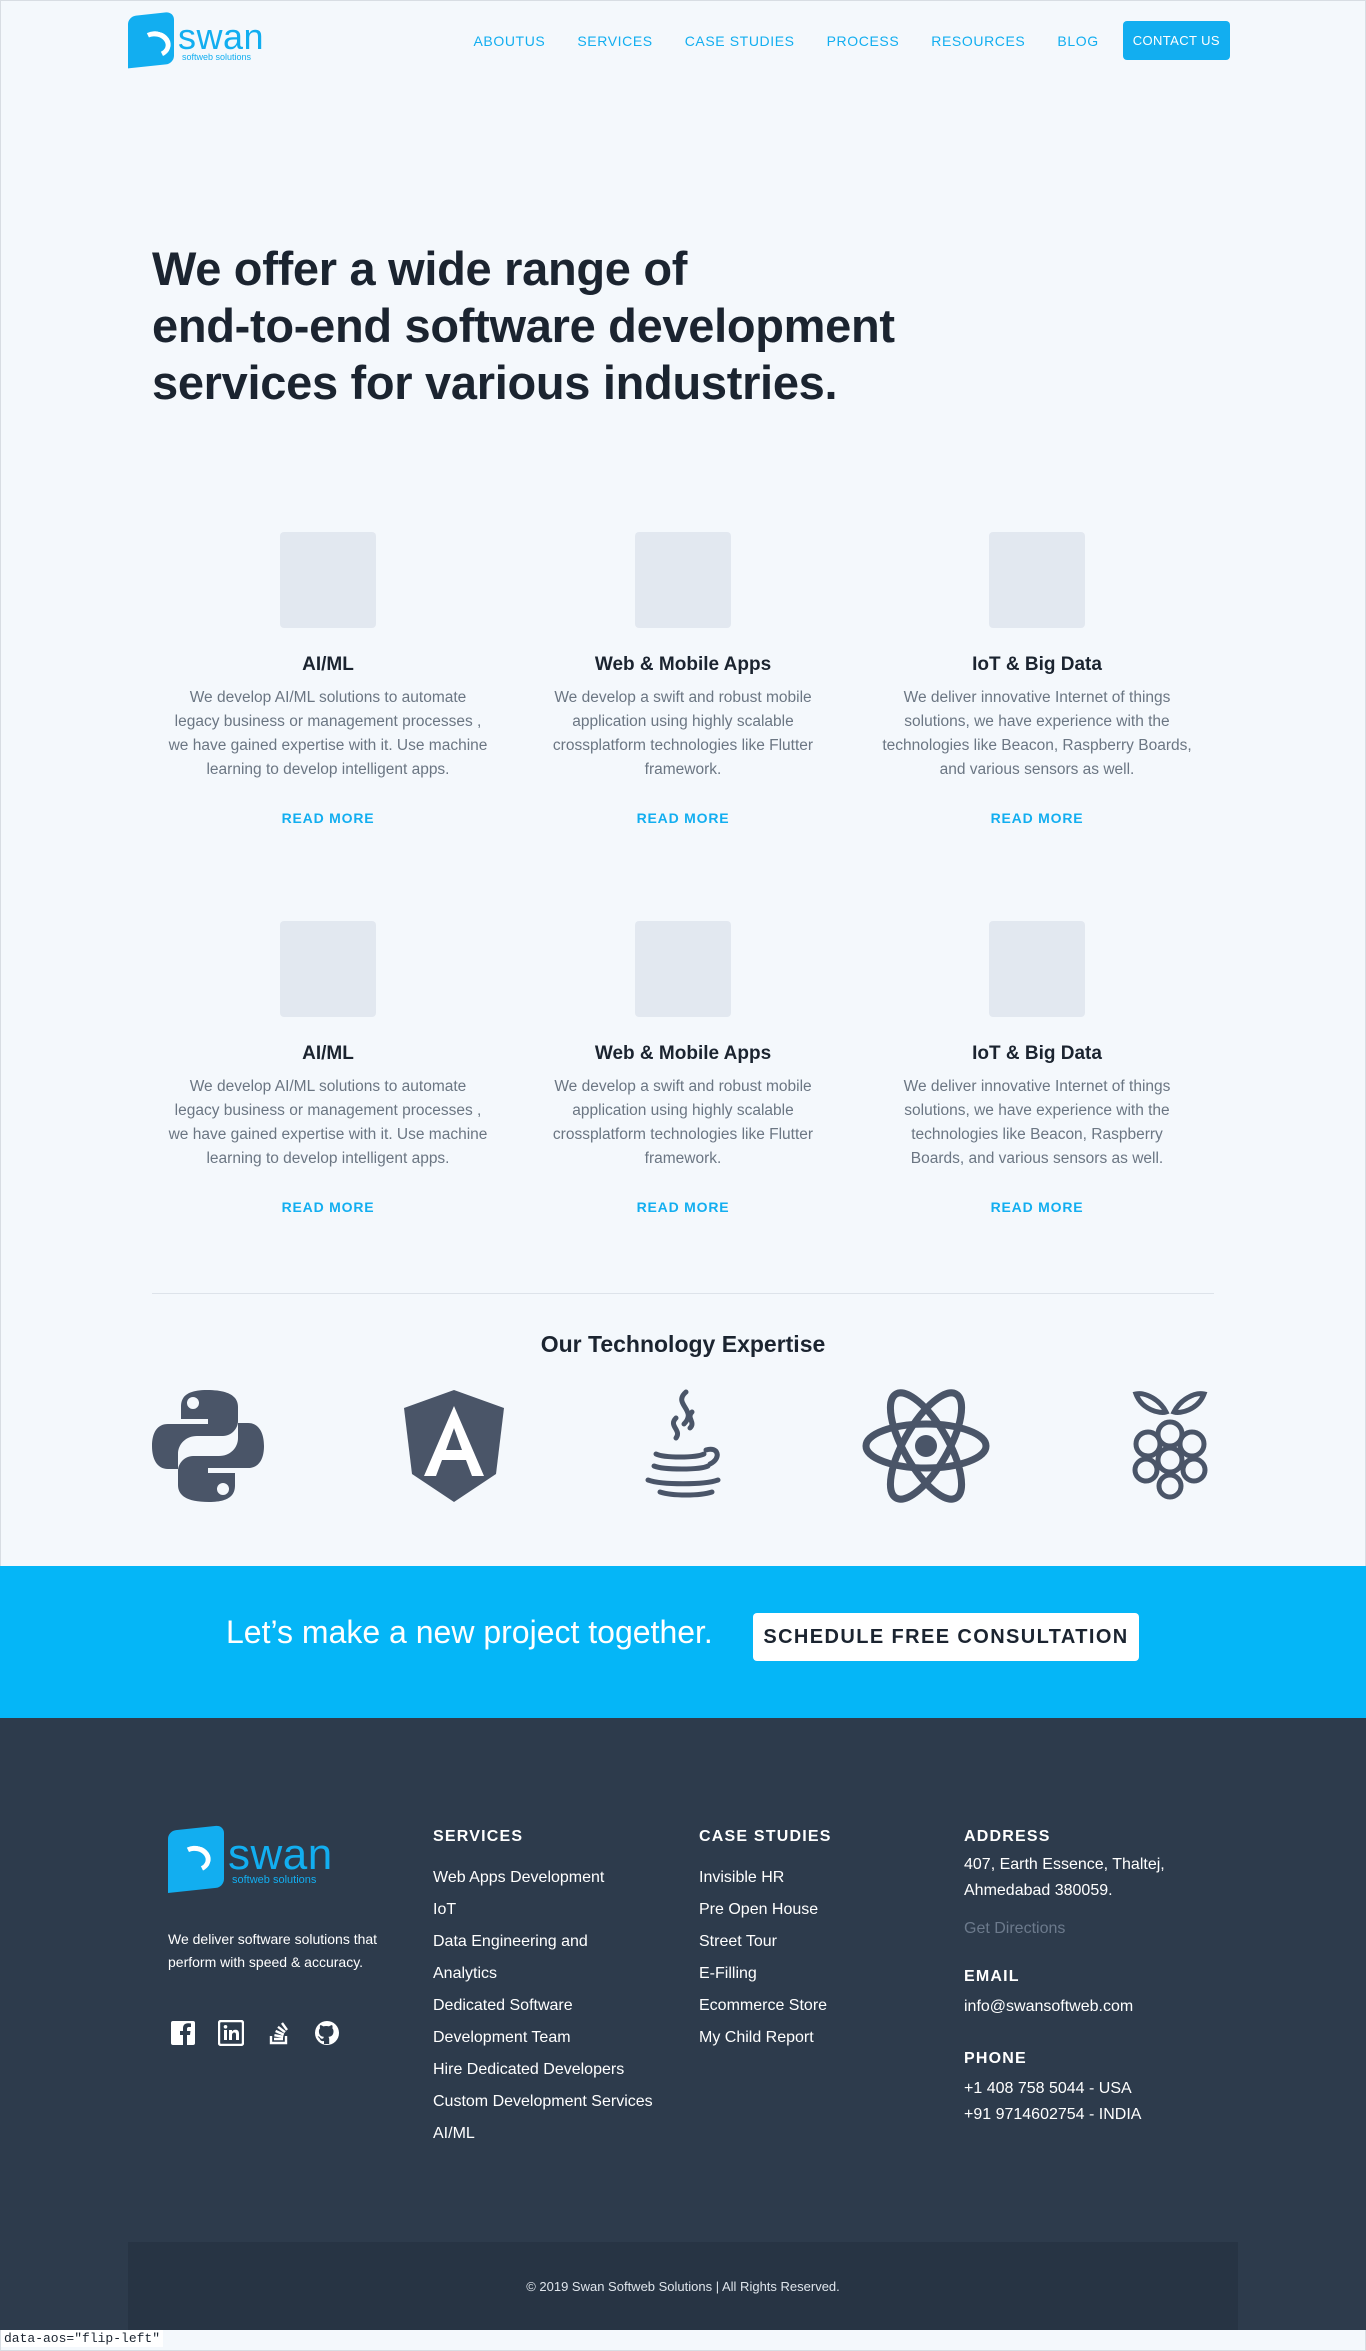 The image size is (1366, 2351). What do you see at coordinates (683, 1293) in the screenshot?
I see `section-divider` at bounding box center [683, 1293].